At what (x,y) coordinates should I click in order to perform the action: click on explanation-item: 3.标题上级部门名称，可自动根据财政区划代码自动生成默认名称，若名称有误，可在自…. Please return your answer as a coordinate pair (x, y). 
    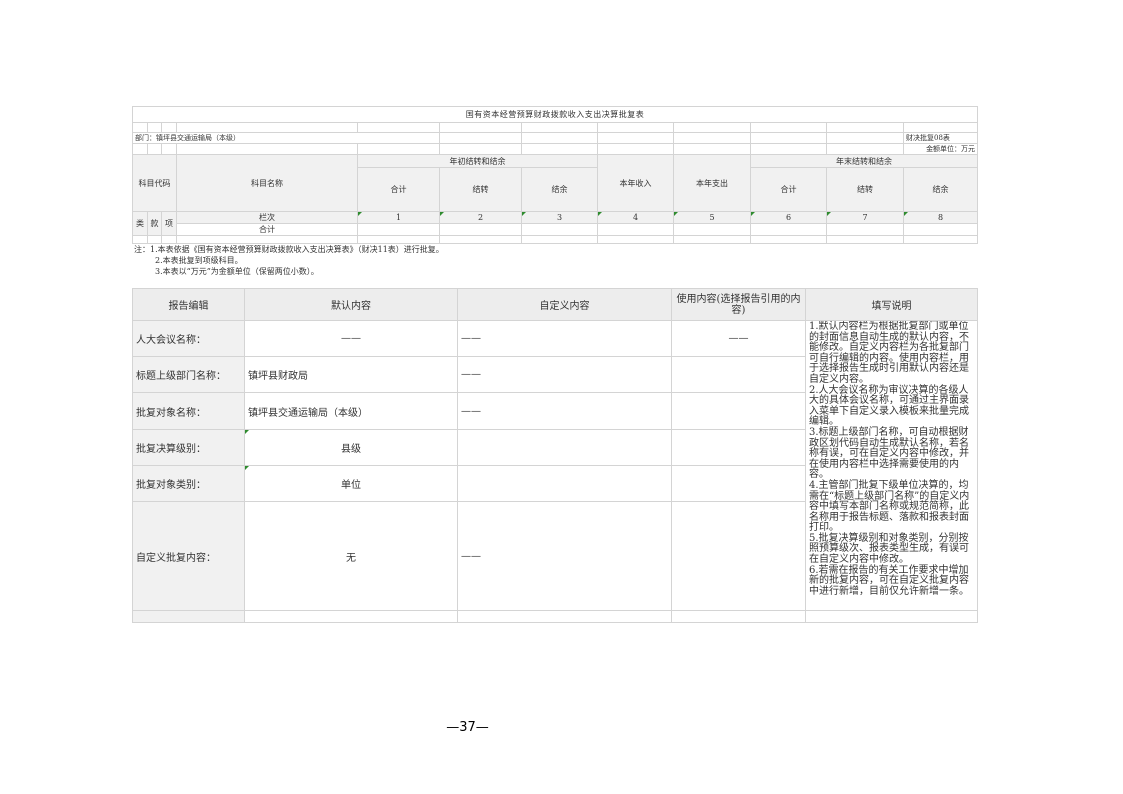
    Looking at the image, I should click on (889, 453).